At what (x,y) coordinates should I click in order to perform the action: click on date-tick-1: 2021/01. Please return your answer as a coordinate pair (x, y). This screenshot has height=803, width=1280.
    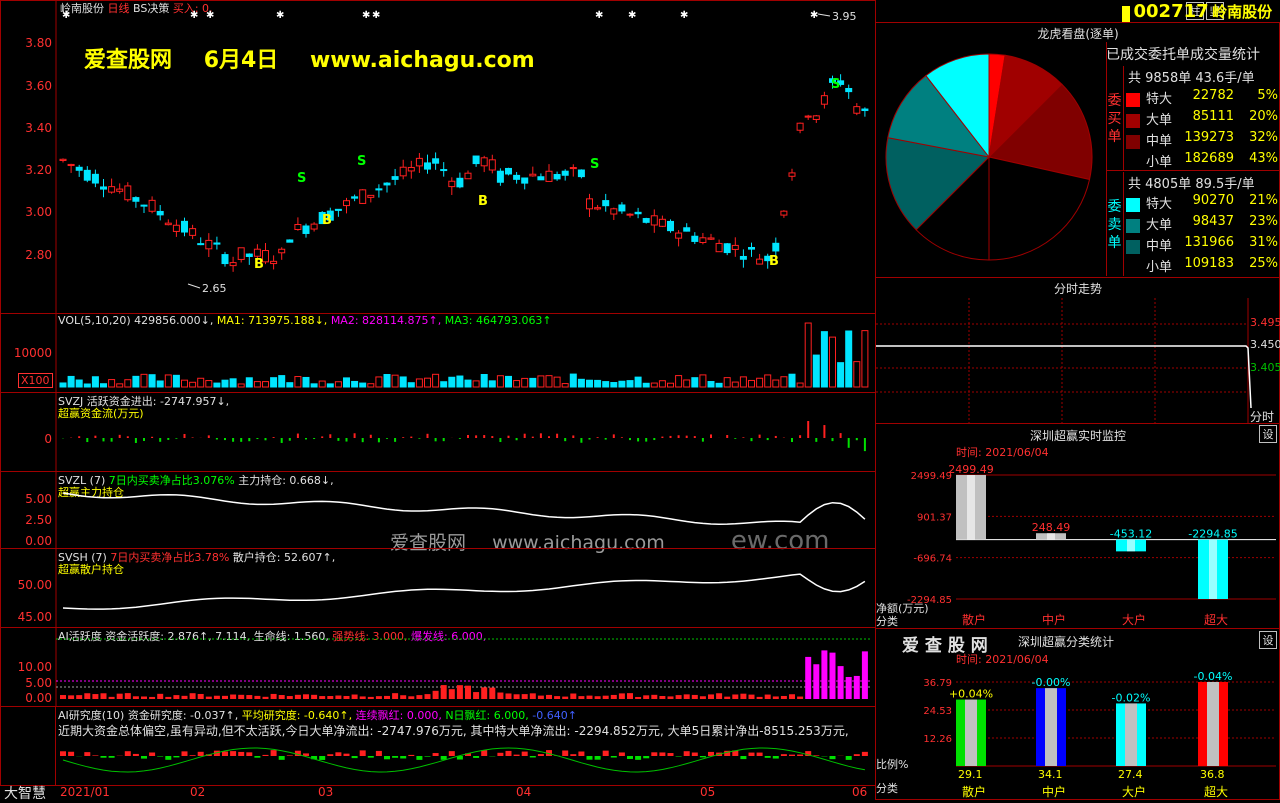
    Looking at the image, I should click on (85, 792).